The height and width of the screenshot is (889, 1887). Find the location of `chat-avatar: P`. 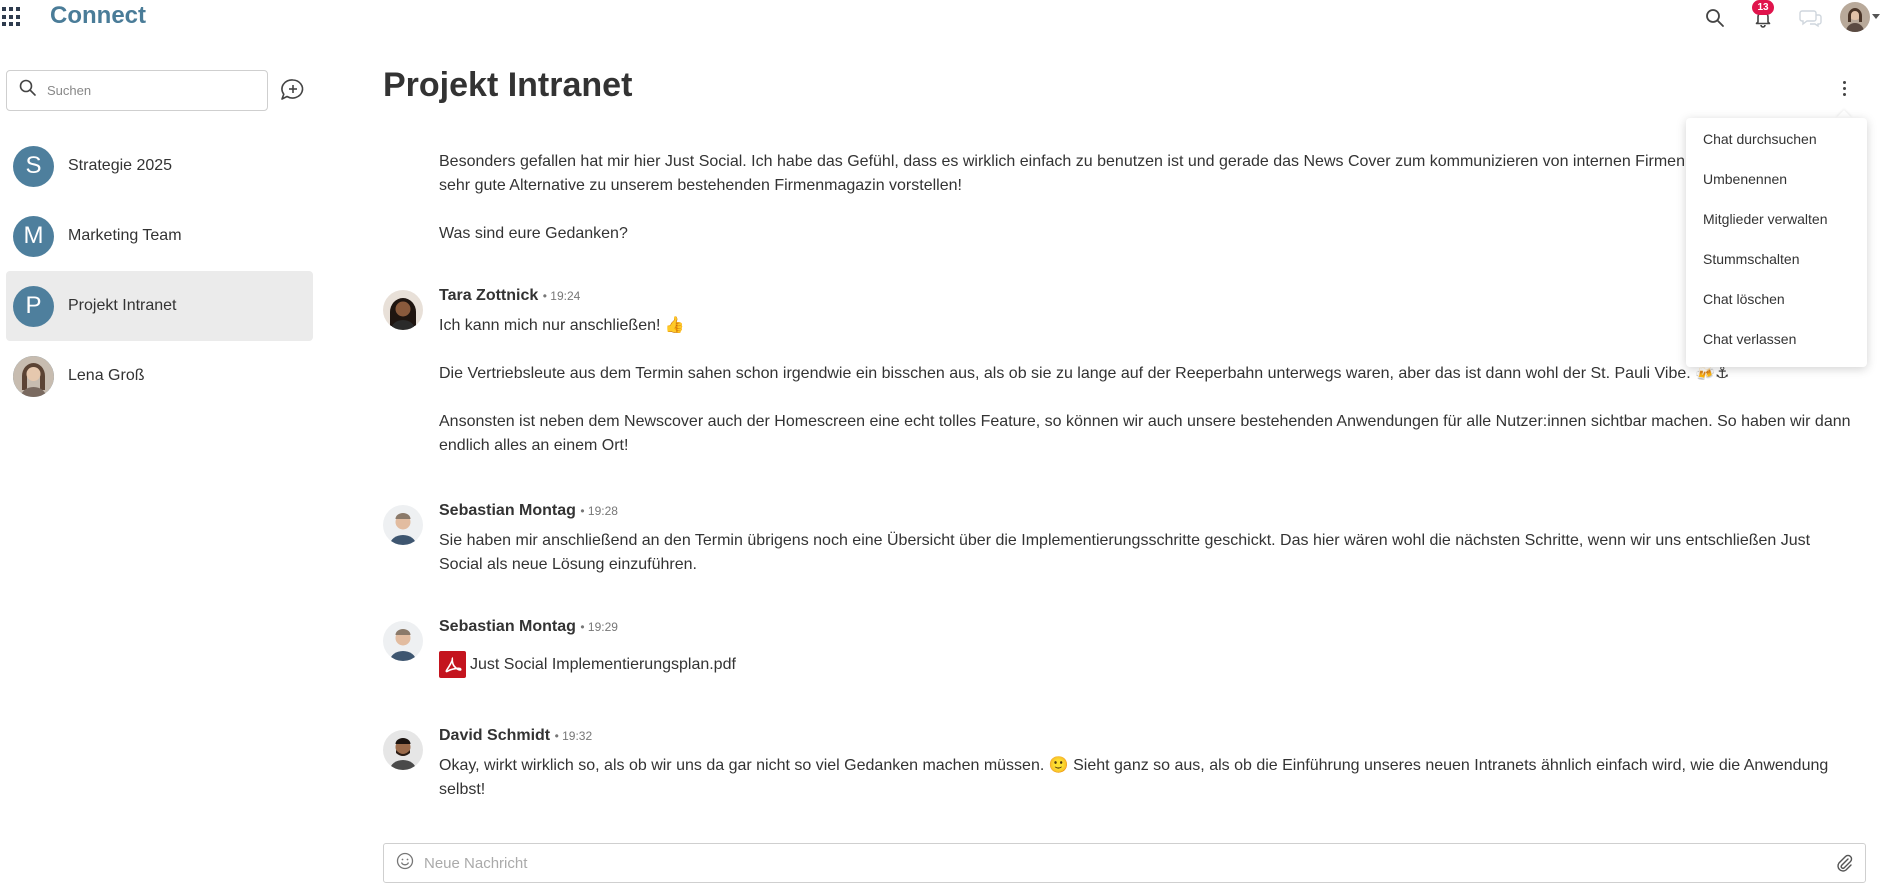

chat-avatar: P is located at coordinates (33, 306).